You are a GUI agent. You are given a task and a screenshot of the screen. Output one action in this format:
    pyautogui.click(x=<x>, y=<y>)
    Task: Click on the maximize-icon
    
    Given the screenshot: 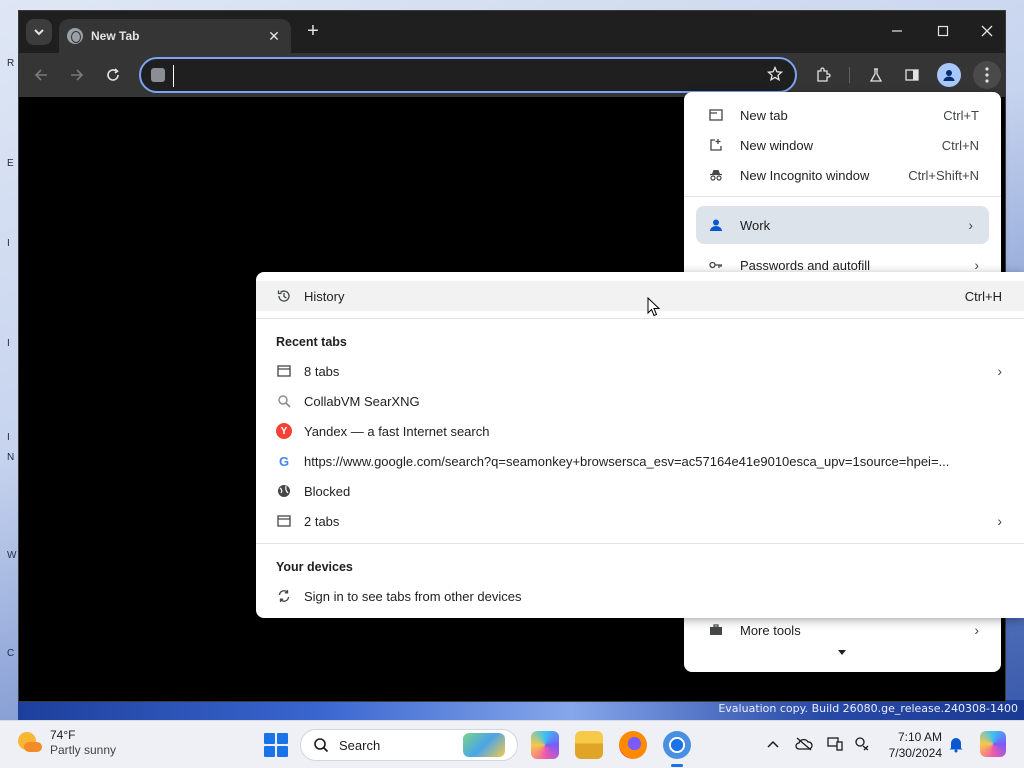 What is the action you would take?
    pyautogui.click(x=943, y=31)
    